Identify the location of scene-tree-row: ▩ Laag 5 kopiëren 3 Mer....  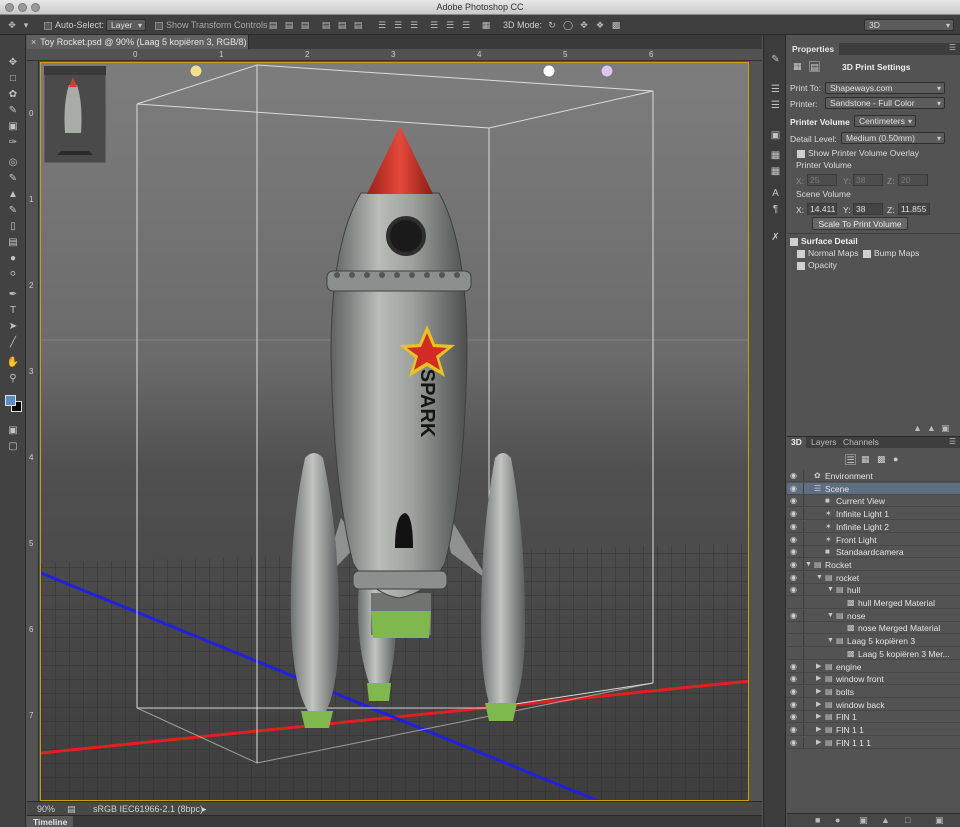
(873, 653).